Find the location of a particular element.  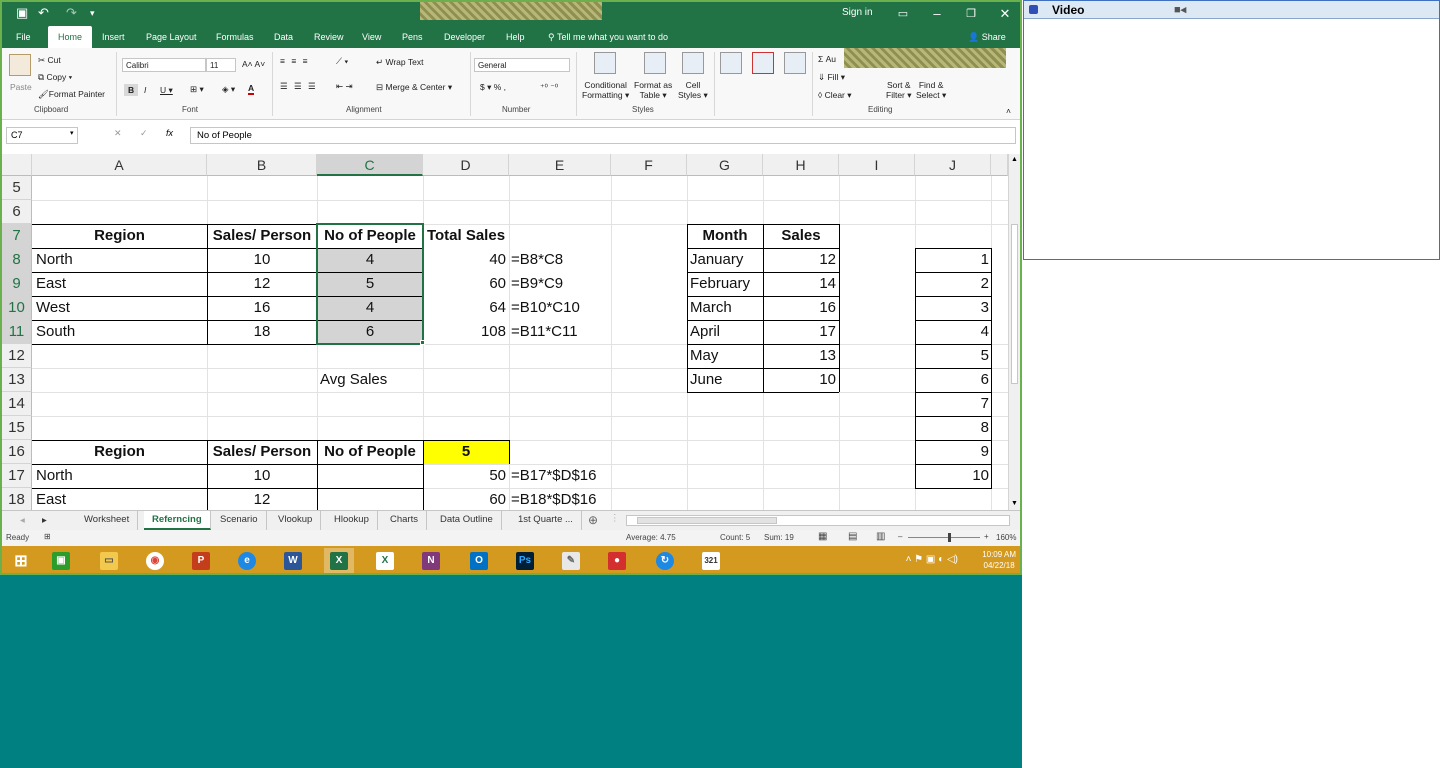

video-header: Video ■◂ is located at coordinates (1231, 10).